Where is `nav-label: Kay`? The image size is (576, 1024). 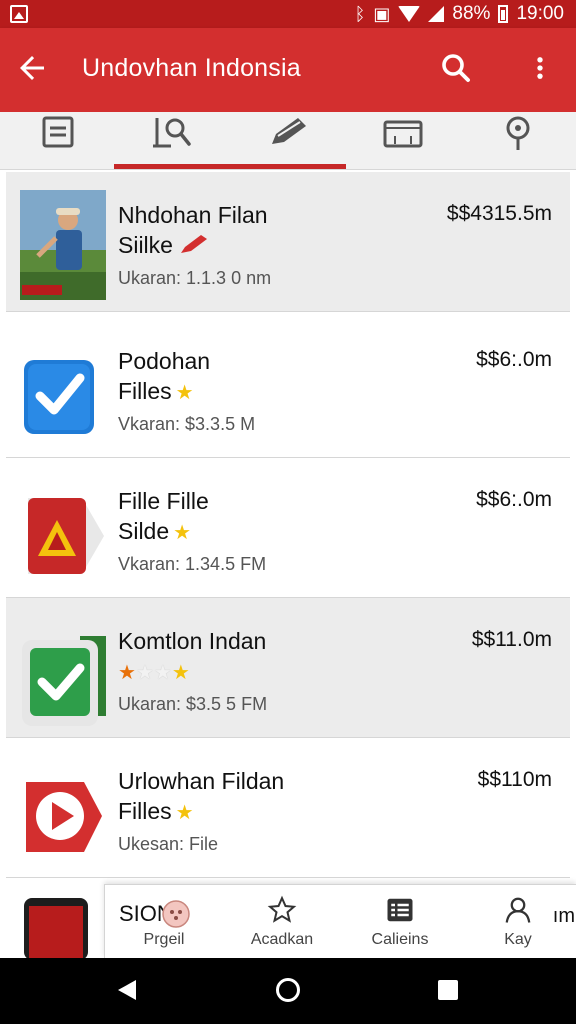
nav-label: Kay is located at coordinates (518, 939).